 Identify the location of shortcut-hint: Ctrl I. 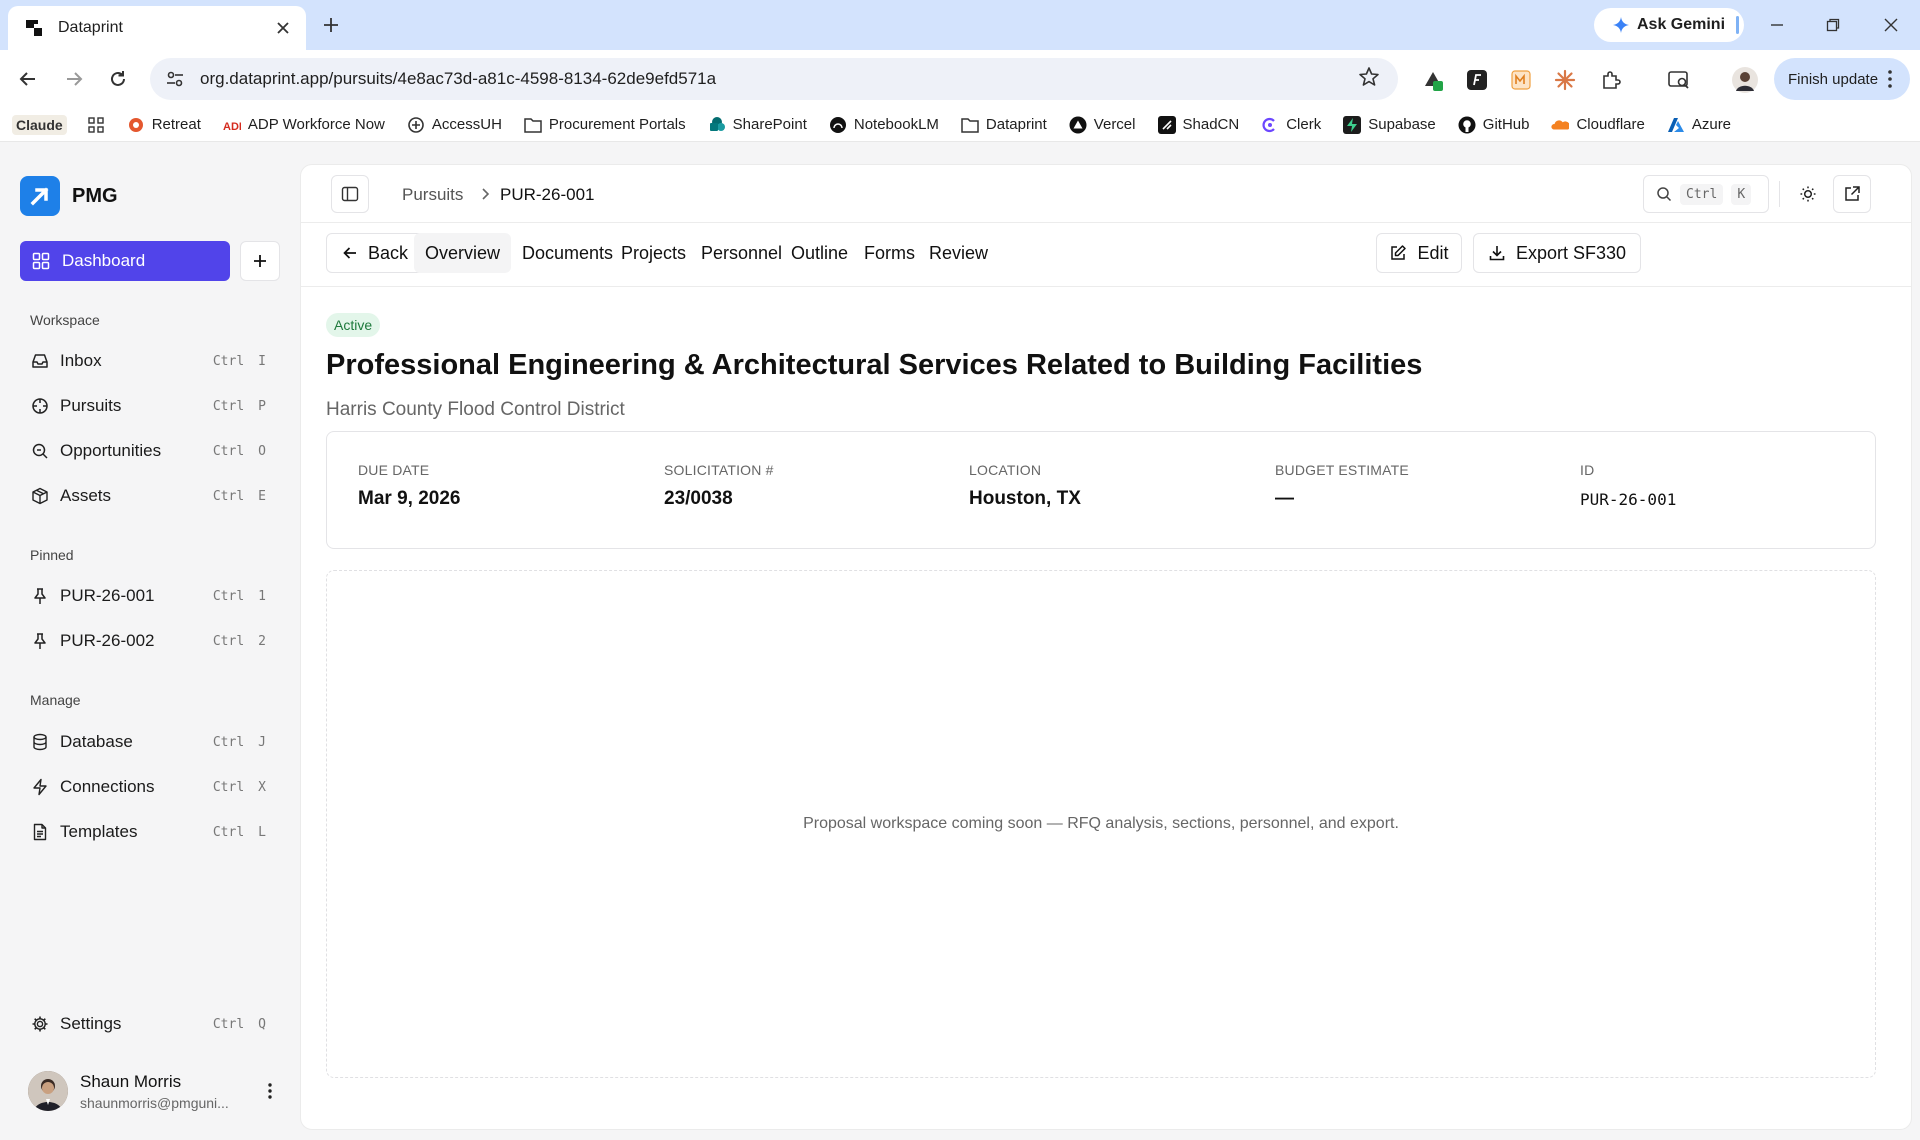
(239, 361).